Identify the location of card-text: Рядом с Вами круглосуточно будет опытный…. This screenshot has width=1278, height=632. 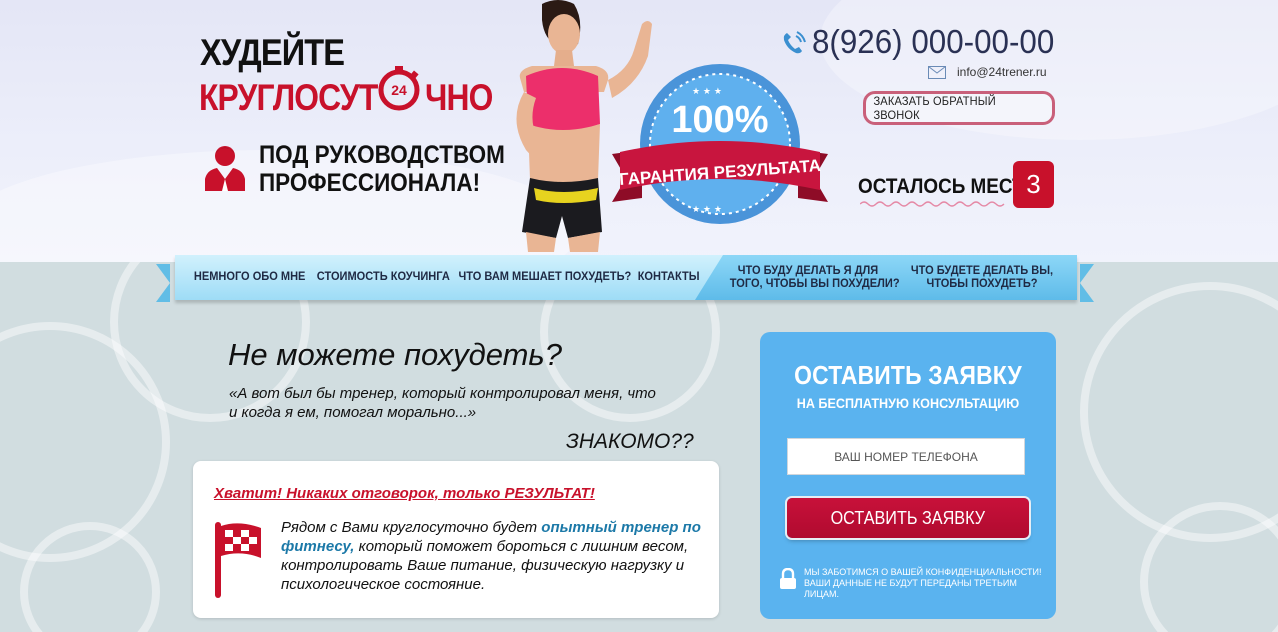
(498, 556).